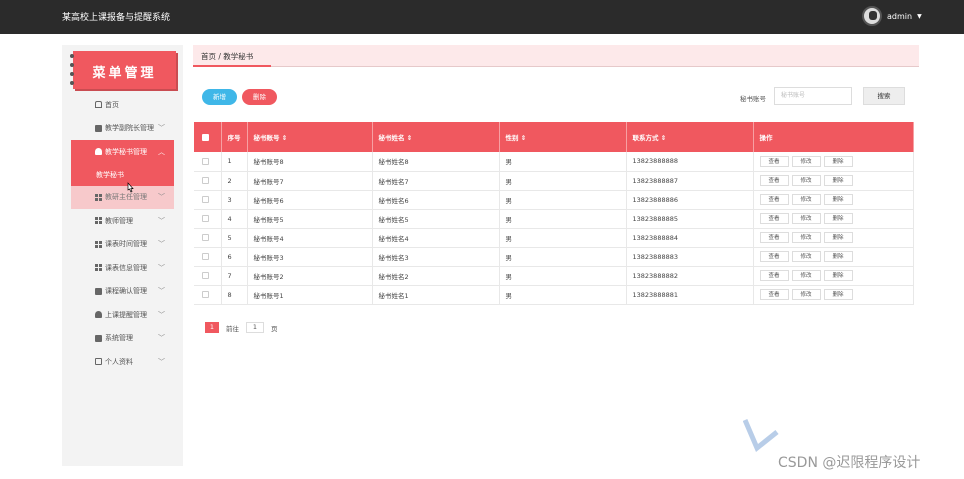  I want to click on sidebar-item-system: 系统管理 ﹀, so click(122, 339).